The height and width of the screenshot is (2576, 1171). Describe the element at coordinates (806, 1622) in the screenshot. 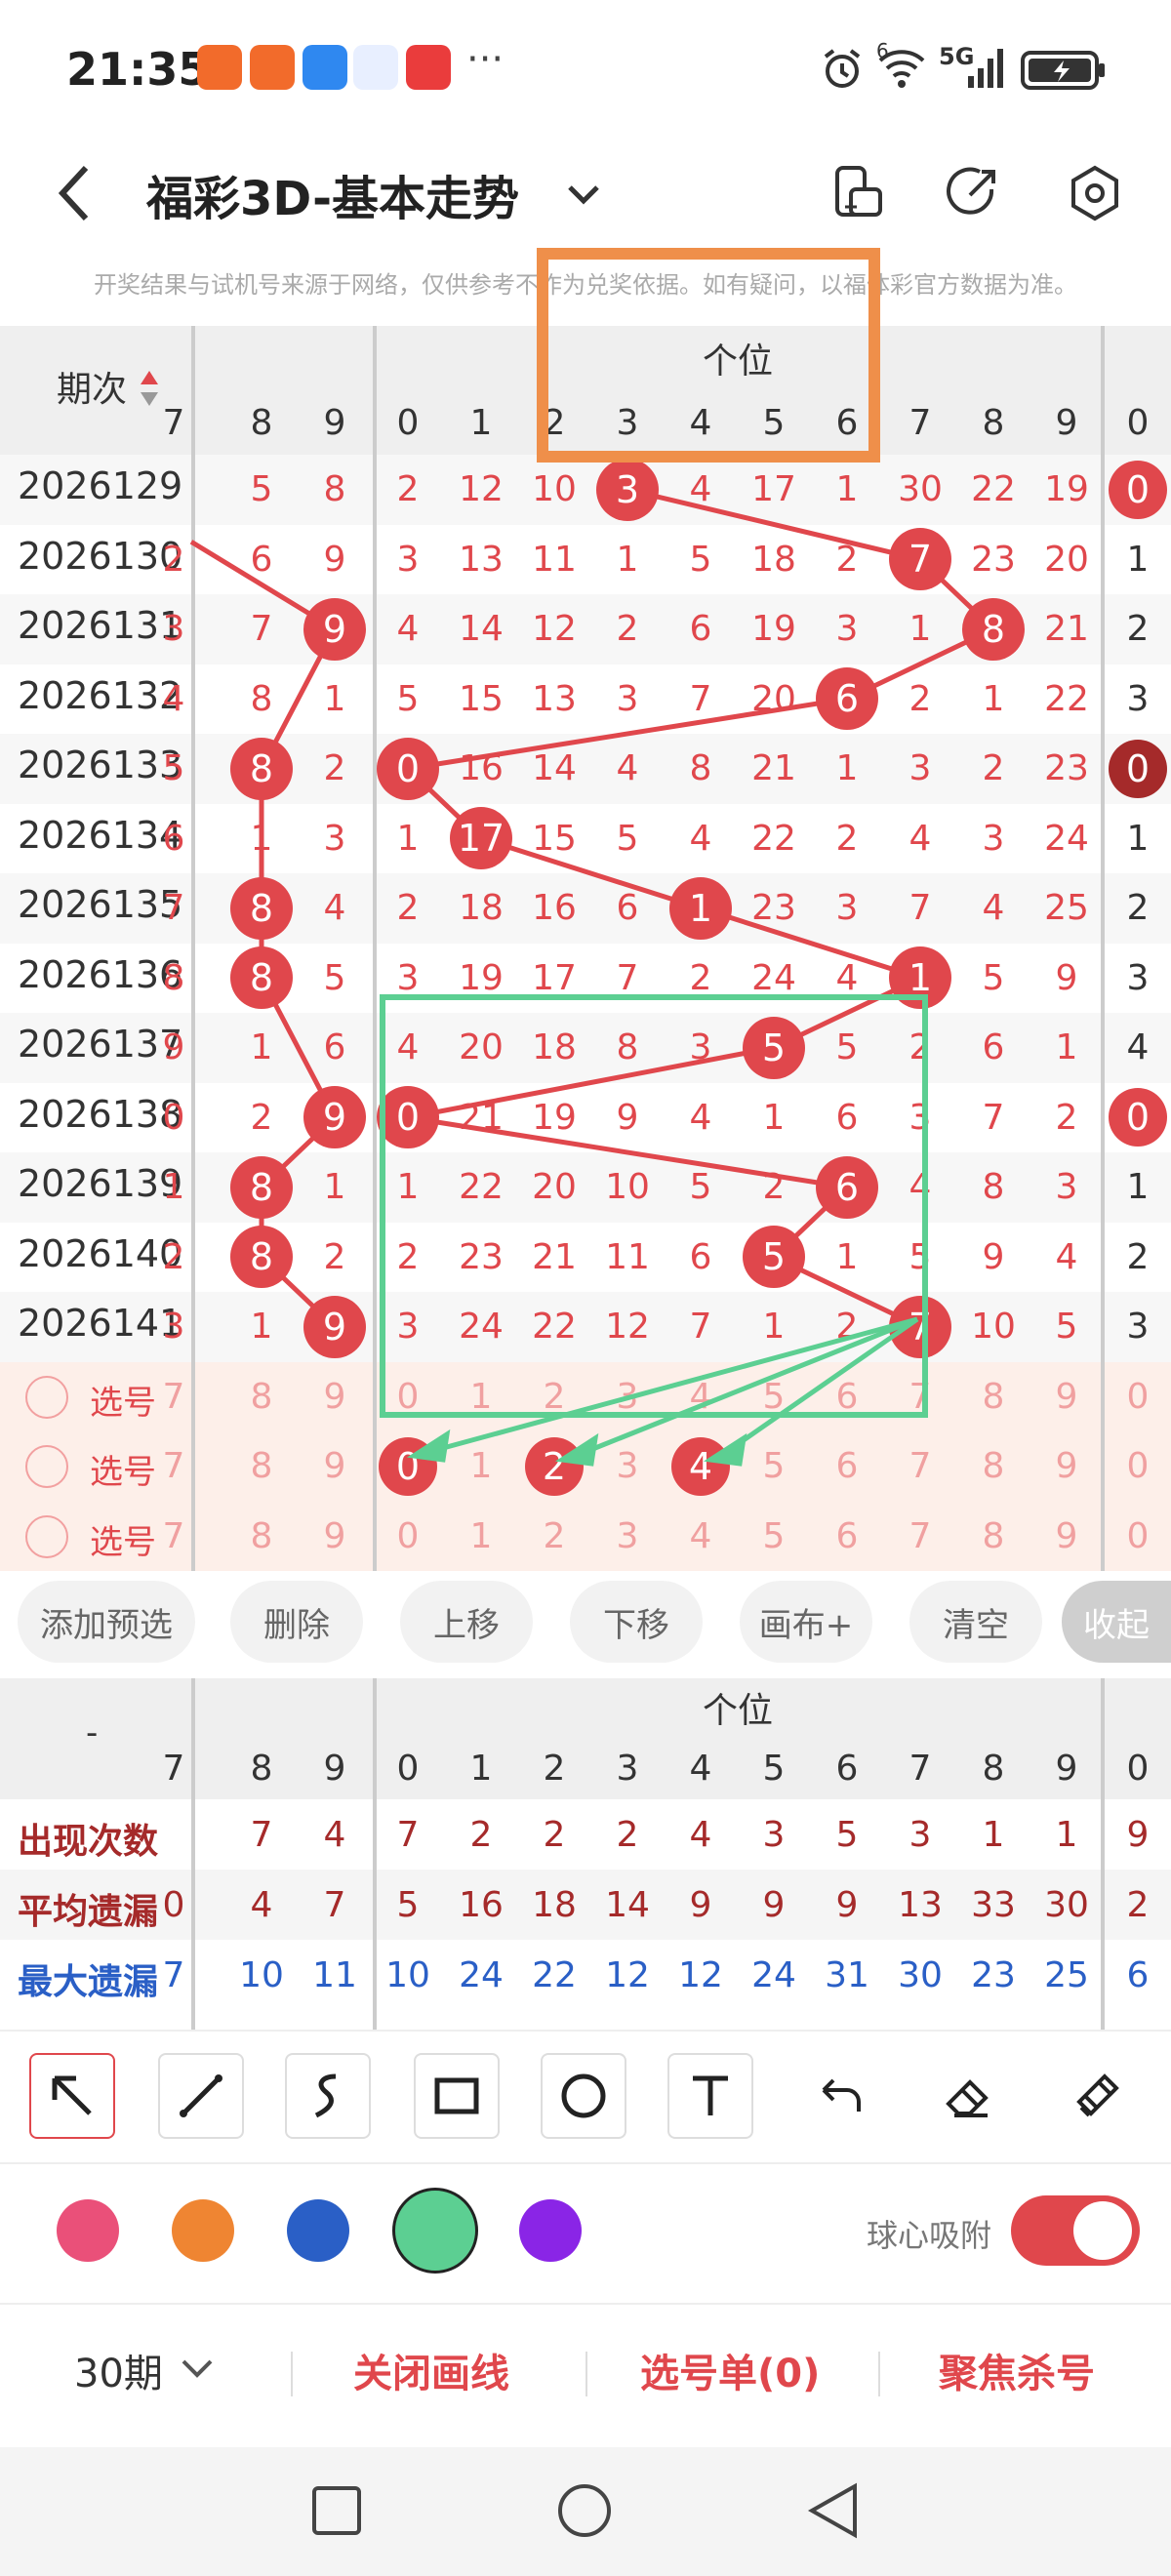

I see `canvas-add-button: 画布+` at that location.